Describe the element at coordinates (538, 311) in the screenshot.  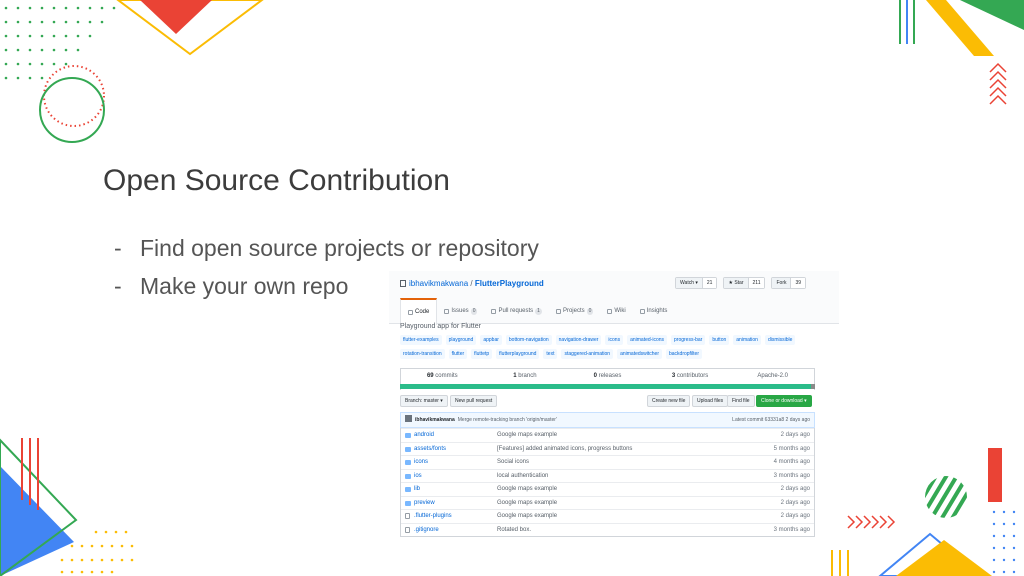
I see `tab-count: 1` at that location.